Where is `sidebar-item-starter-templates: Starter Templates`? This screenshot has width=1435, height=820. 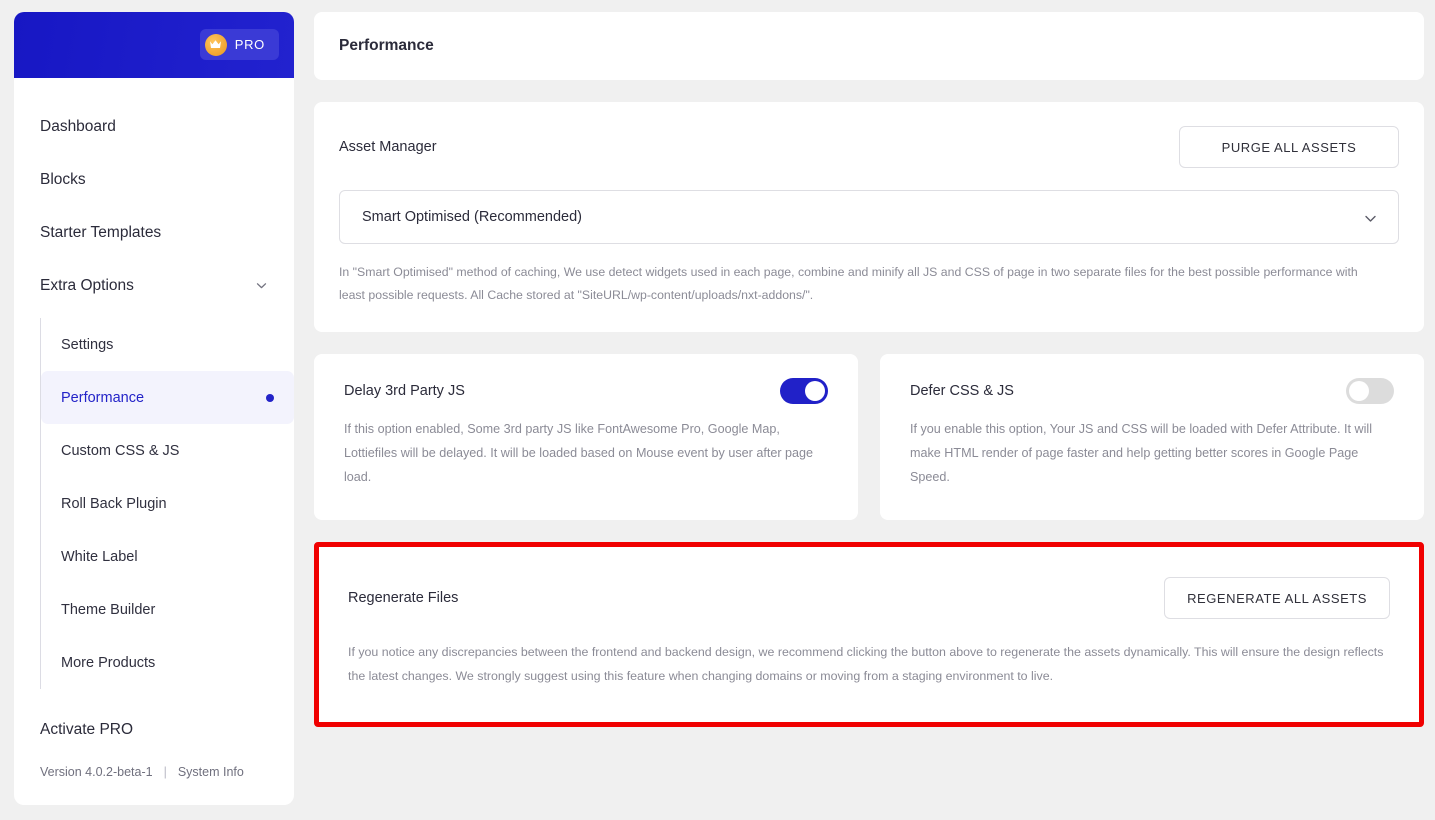
sidebar-item-starter-templates: Starter Templates is located at coordinates (154, 232).